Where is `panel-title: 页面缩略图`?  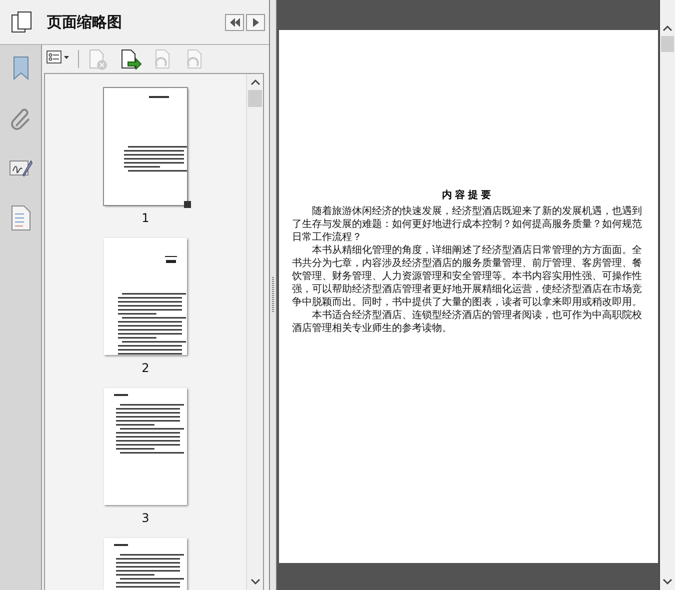 panel-title: 页面缩略图 is located at coordinates (85, 22).